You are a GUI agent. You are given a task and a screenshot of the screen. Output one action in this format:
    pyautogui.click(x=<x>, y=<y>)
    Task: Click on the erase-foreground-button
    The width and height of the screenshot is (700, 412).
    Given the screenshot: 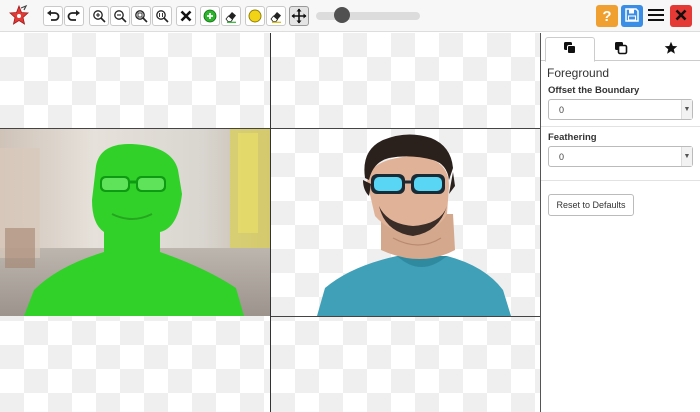 What is the action you would take?
    pyautogui.click(x=231, y=16)
    